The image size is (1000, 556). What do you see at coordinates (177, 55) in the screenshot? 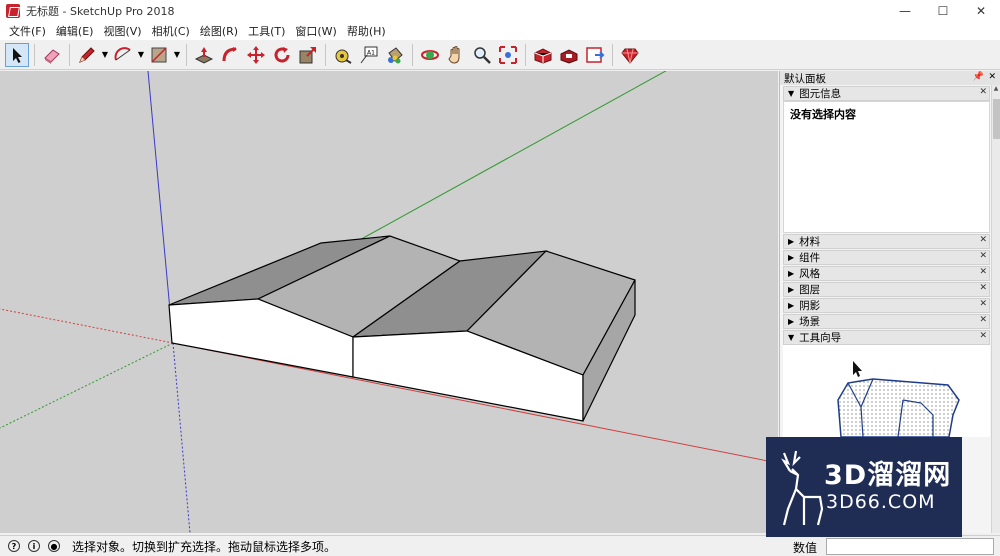
I see `rectangle-dropdown-icon: ▼` at bounding box center [177, 55].